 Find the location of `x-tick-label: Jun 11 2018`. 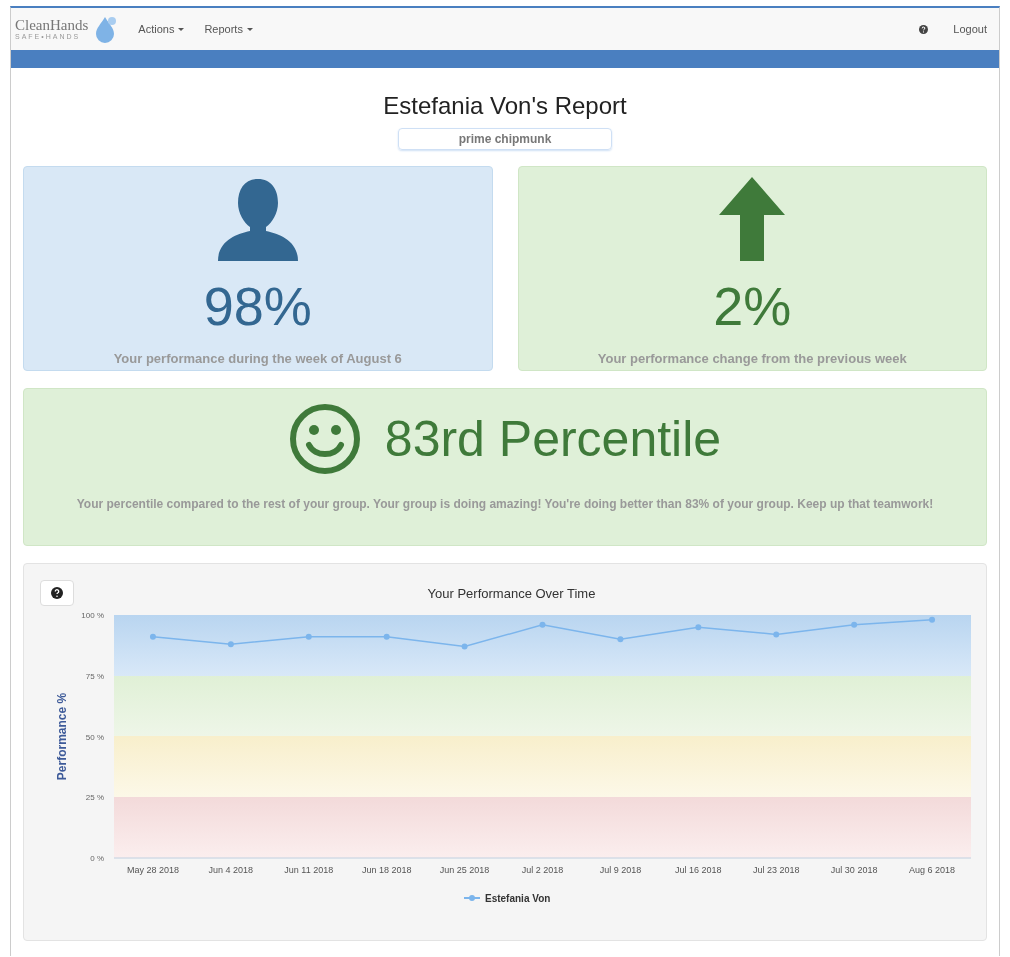

x-tick-label: Jun 11 2018 is located at coordinates (309, 870).